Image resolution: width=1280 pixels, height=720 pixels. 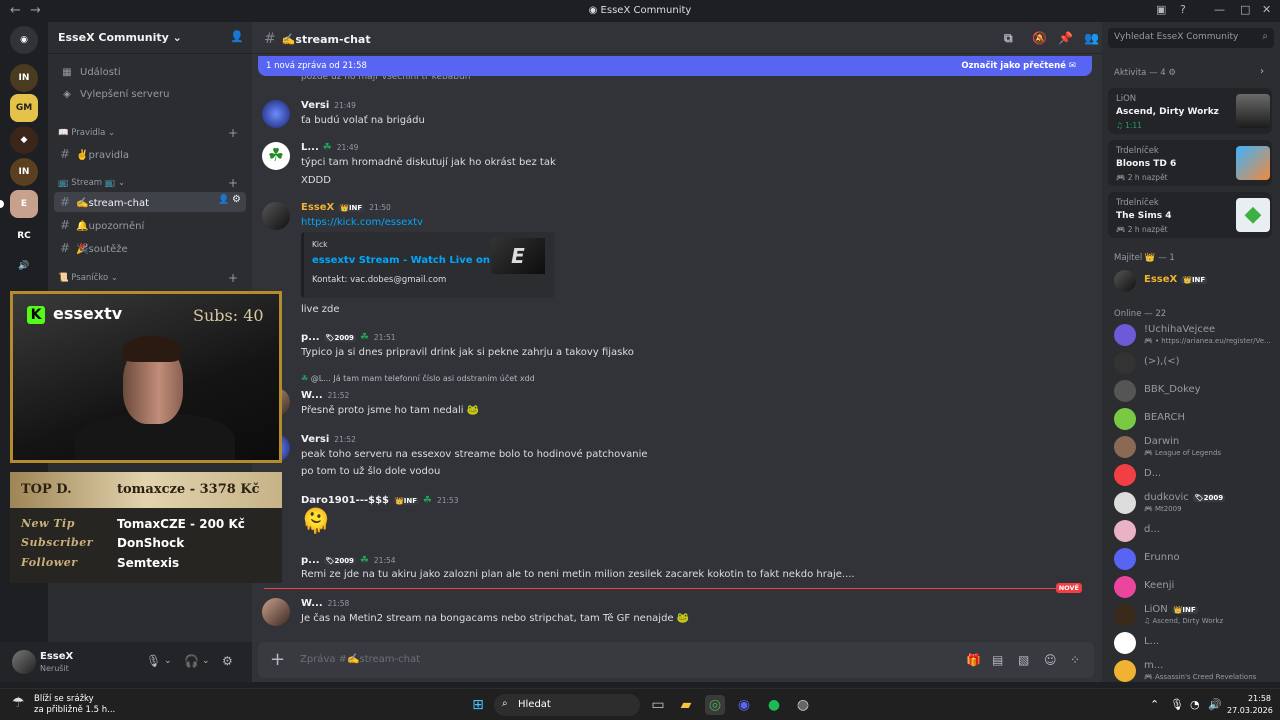 What do you see at coordinates (24, 108) in the screenshot?
I see `server-icon-gm: GM` at bounding box center [24, 108].